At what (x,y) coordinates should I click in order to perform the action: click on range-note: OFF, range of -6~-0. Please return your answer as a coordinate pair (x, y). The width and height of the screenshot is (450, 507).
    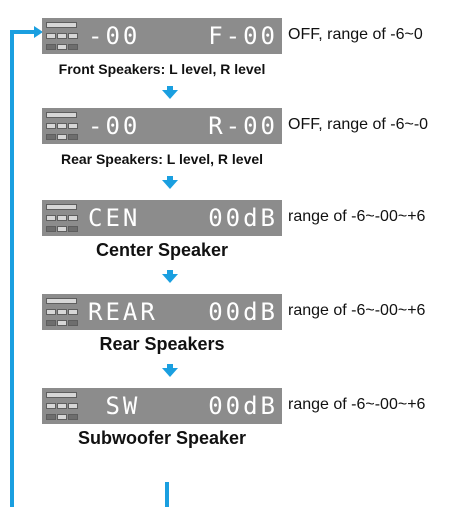
    Looking at the image, I should click on (358, 124).